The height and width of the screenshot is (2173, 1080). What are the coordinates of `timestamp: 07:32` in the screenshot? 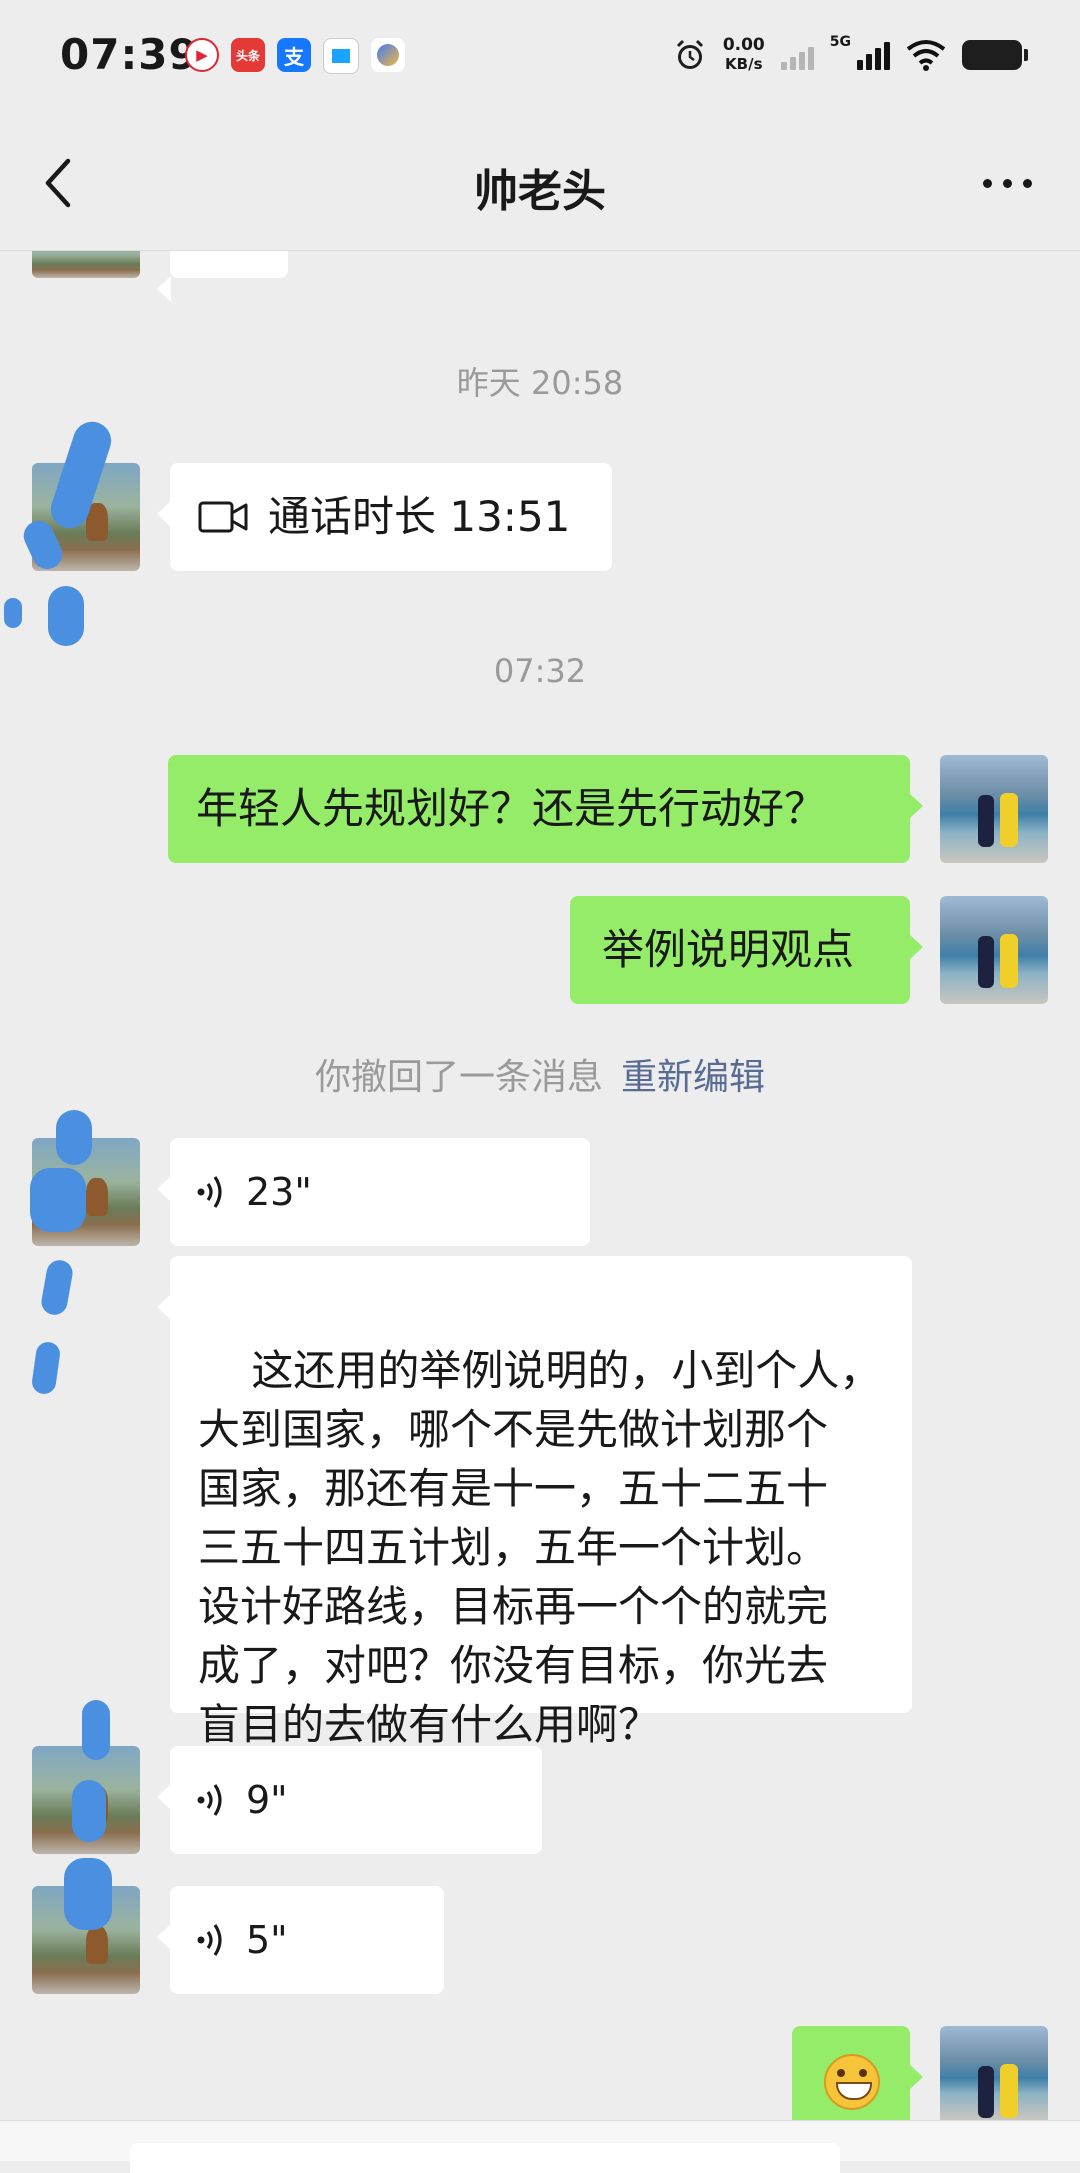 It's located at (540, 671).